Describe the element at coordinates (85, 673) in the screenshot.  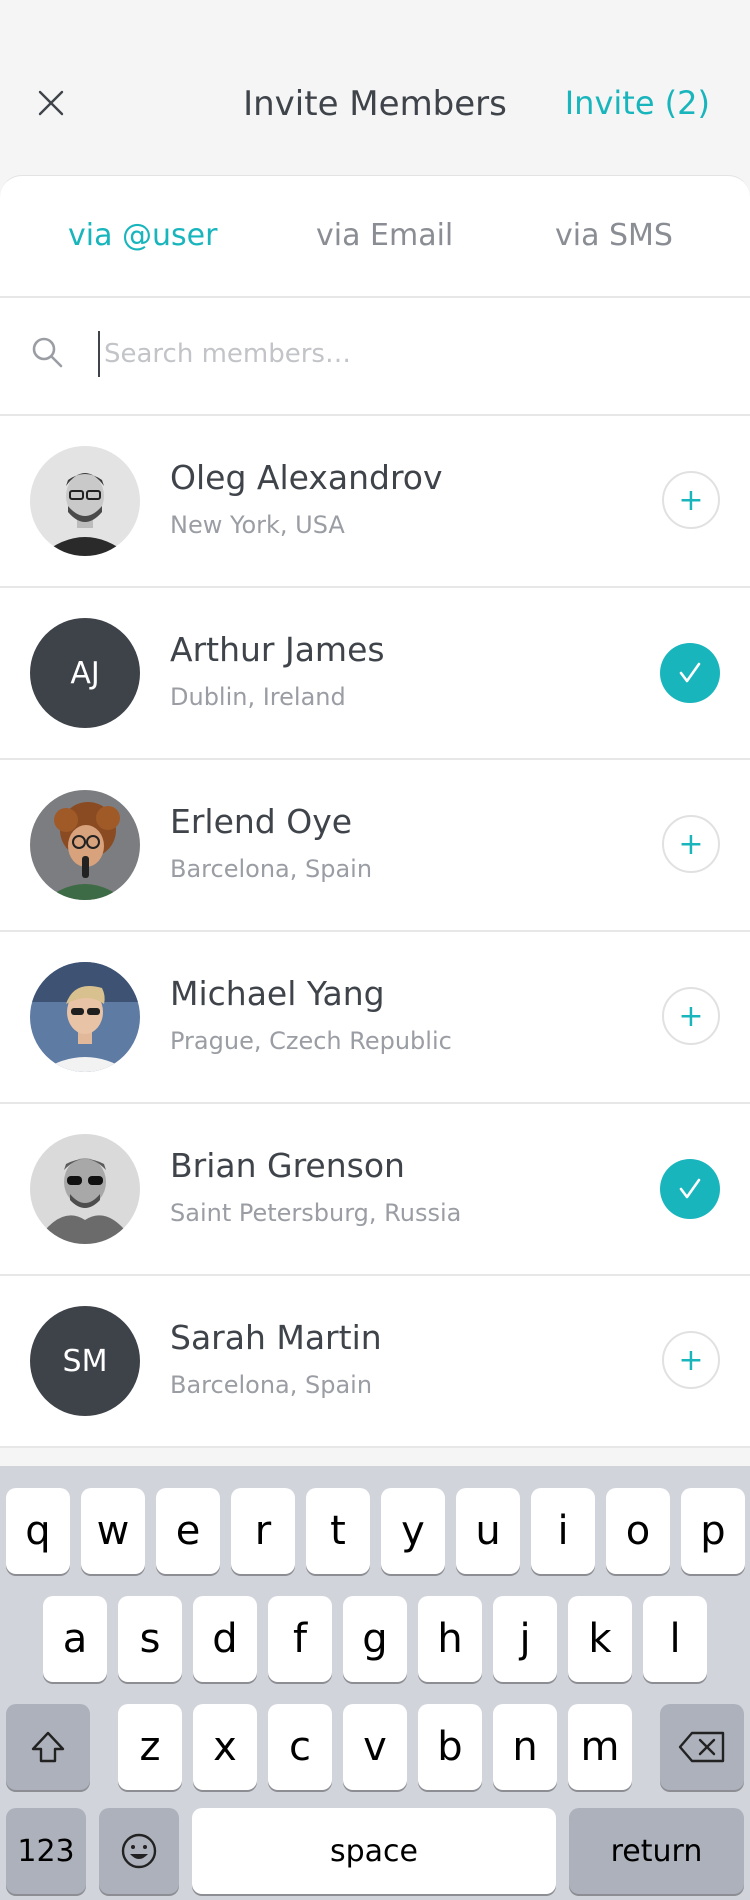
I see `avatar: AJ` at that location.